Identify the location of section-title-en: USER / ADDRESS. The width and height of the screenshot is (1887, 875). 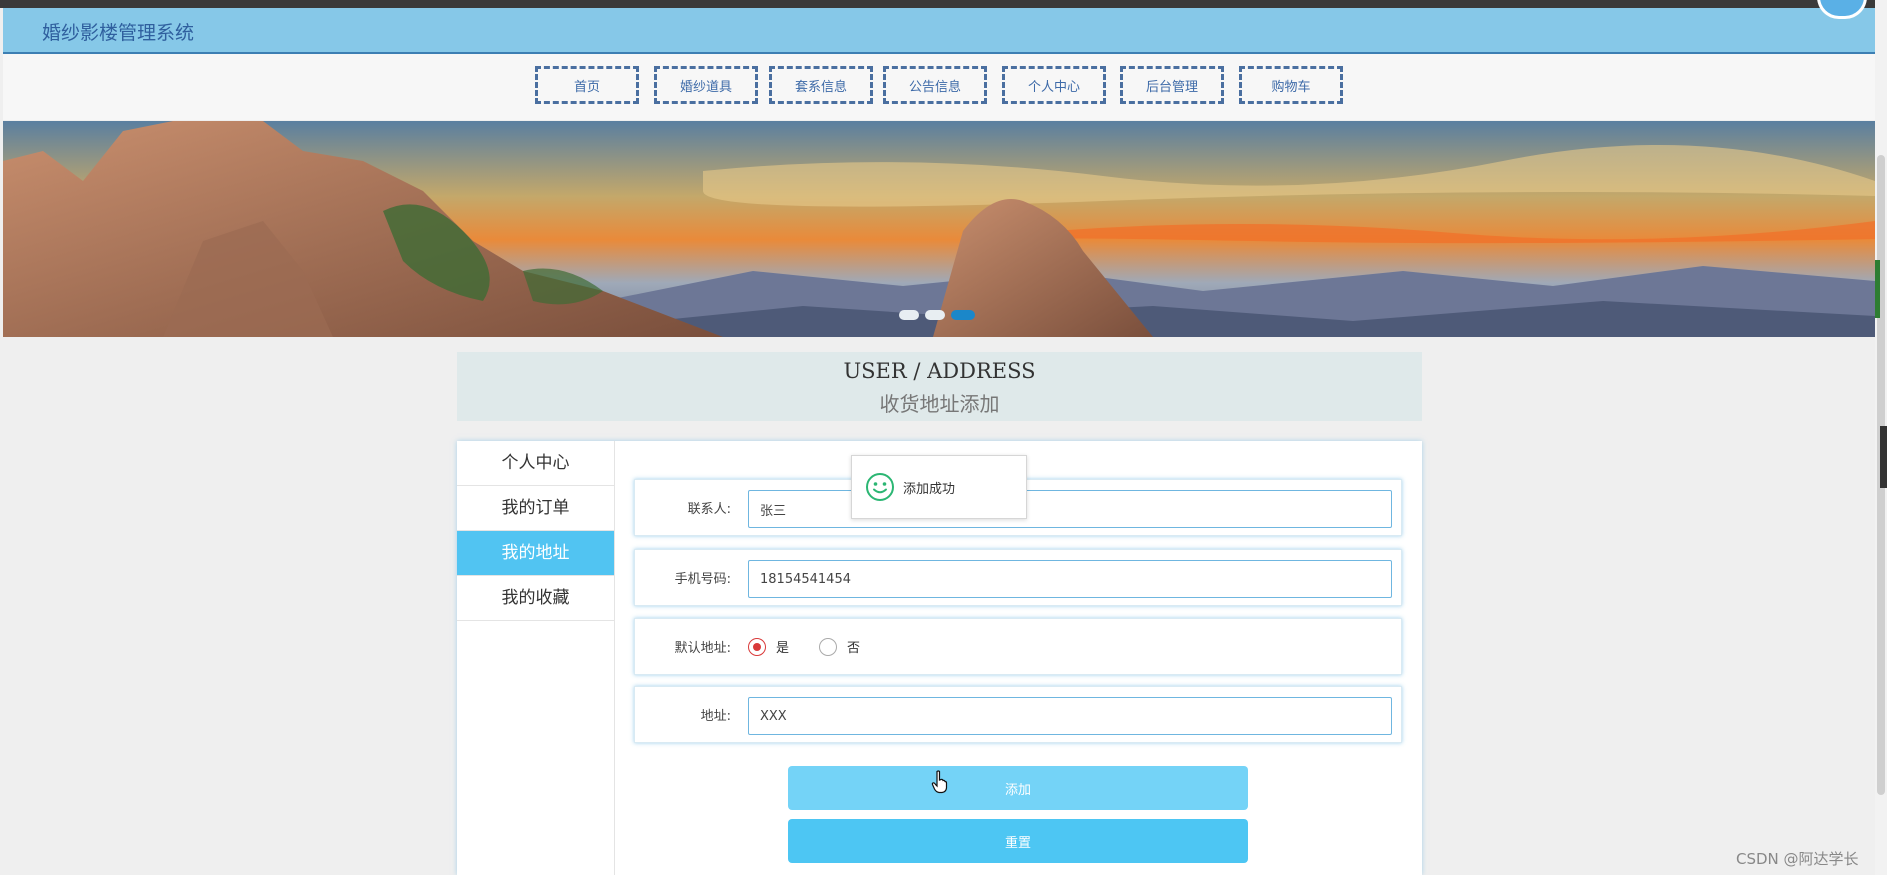
(939, 371).